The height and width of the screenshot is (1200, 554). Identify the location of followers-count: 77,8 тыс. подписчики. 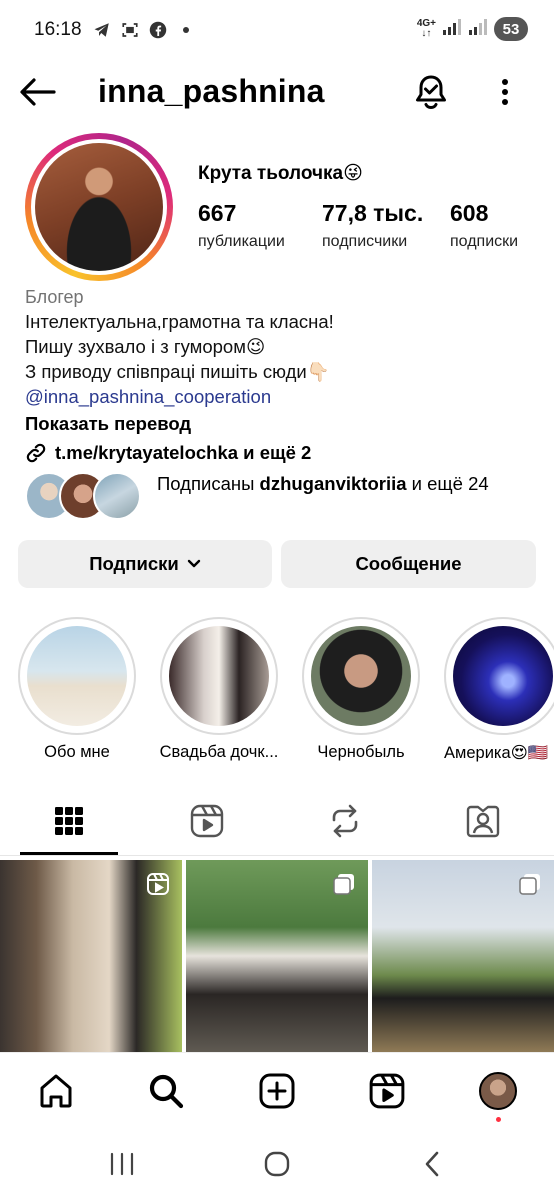
(372, 225).